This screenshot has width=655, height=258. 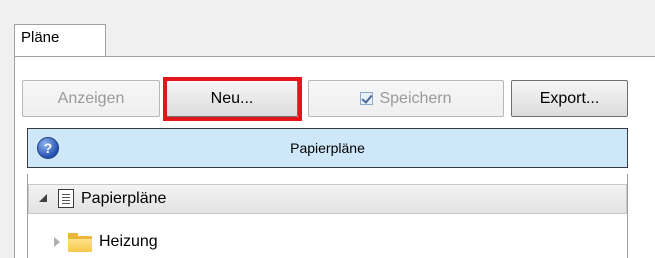 I want to click on show-button-label: Anzeigen, so click(x=91, y=98).